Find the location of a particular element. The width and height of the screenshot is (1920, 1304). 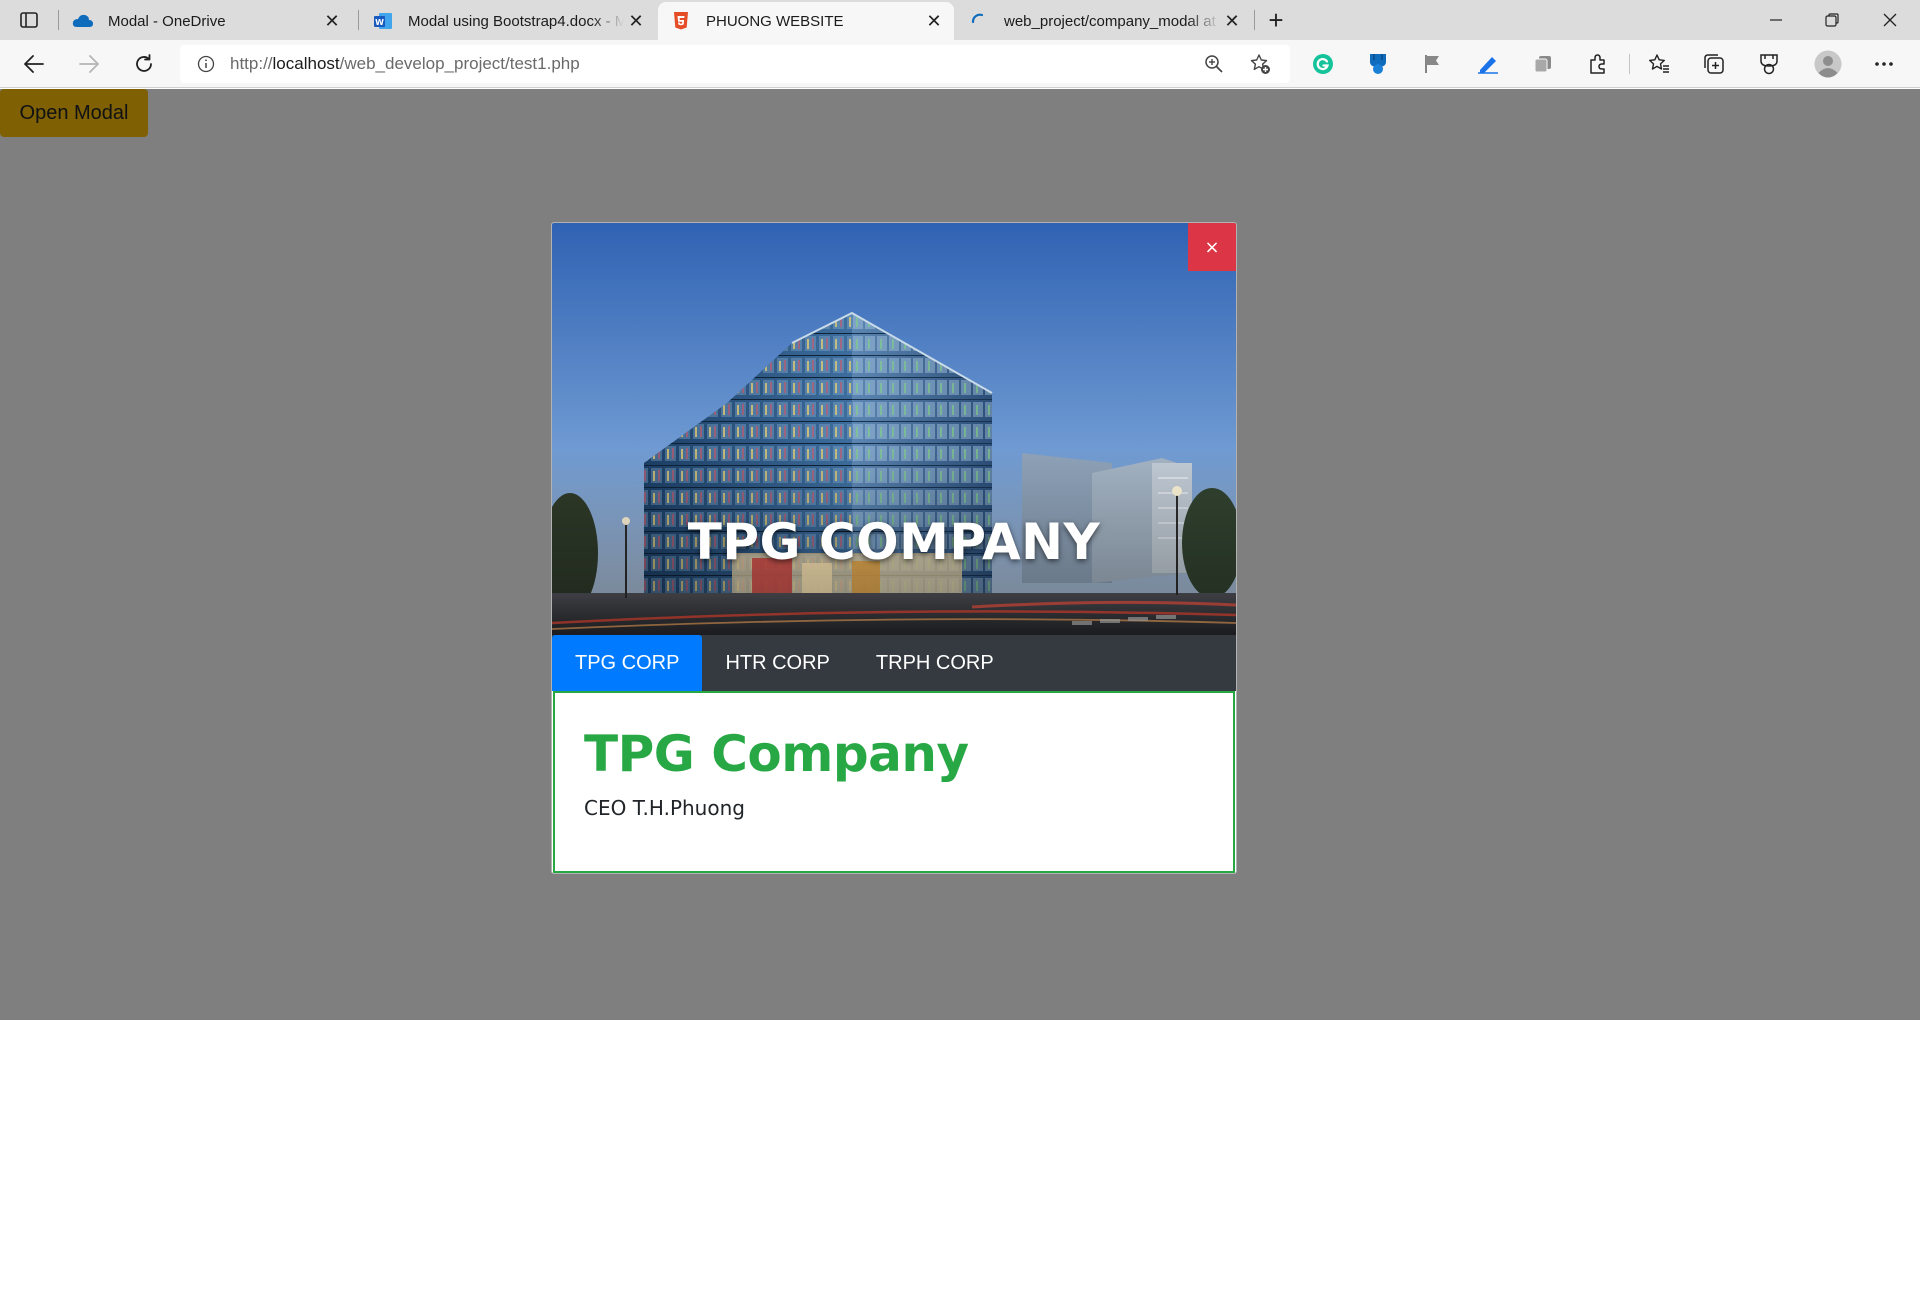

office-building-photo is located at coordinates (894, 429).